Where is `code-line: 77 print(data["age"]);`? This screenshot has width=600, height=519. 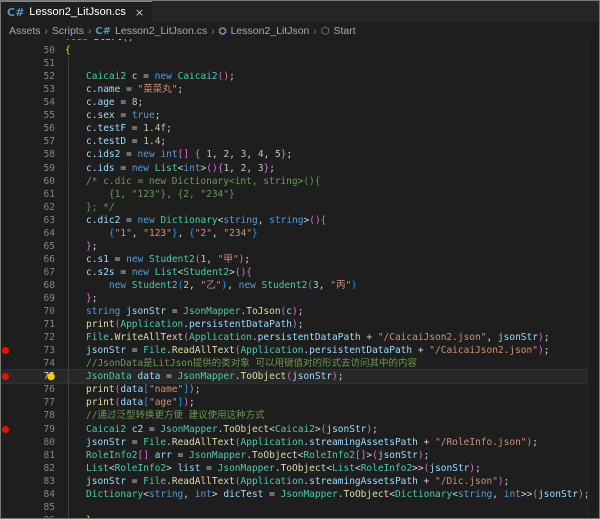
code-line: 77 print(data["age"]); is located at coordinates (300, 403).